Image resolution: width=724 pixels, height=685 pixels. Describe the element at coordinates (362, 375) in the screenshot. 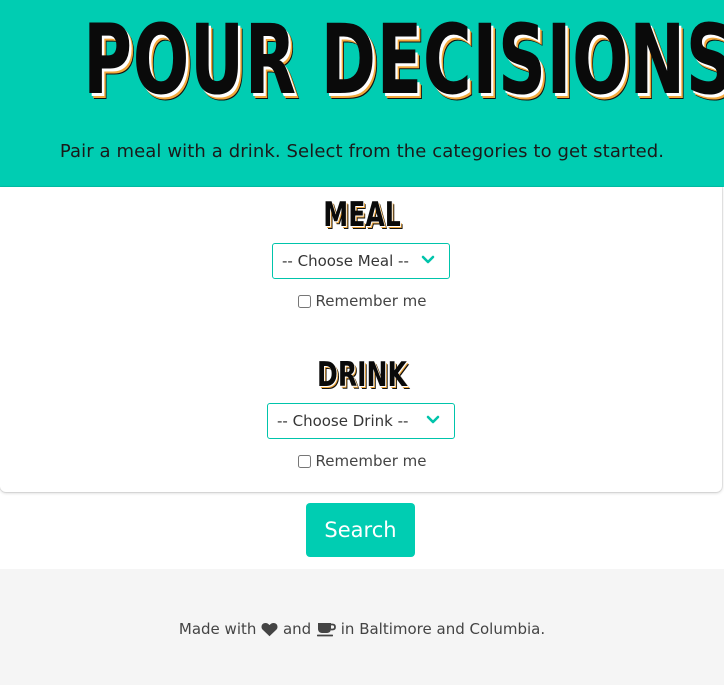

I see `drink-heading: DRINK` at that location.